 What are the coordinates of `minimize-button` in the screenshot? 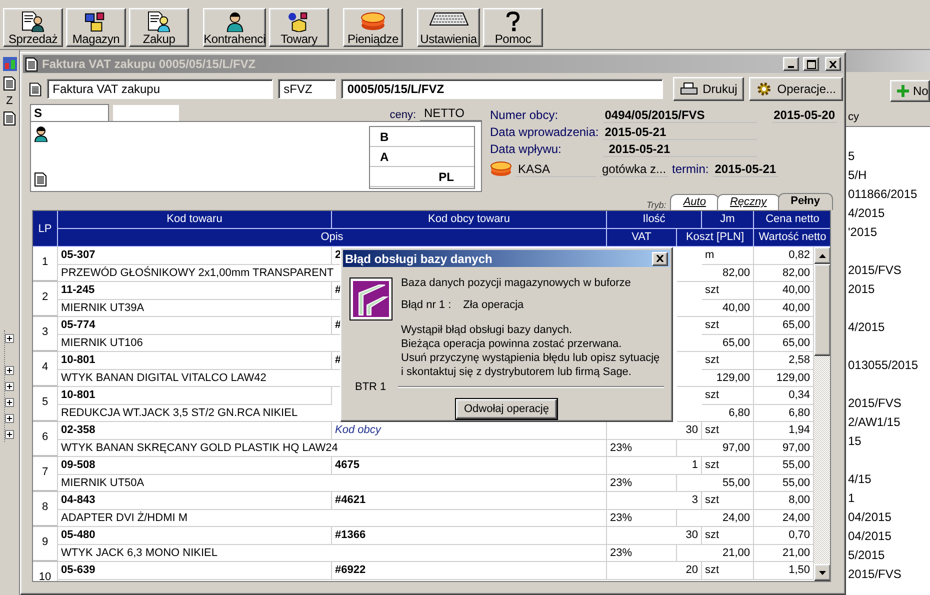 It's located at (791, 64).